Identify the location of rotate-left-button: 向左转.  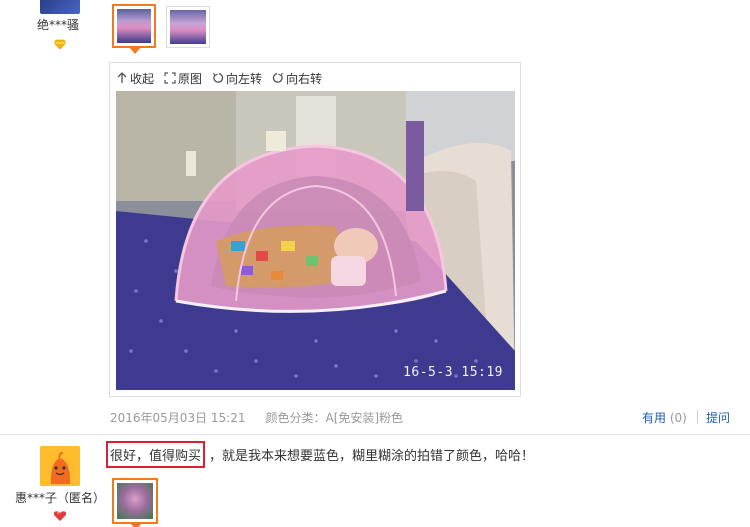
(237, 78).